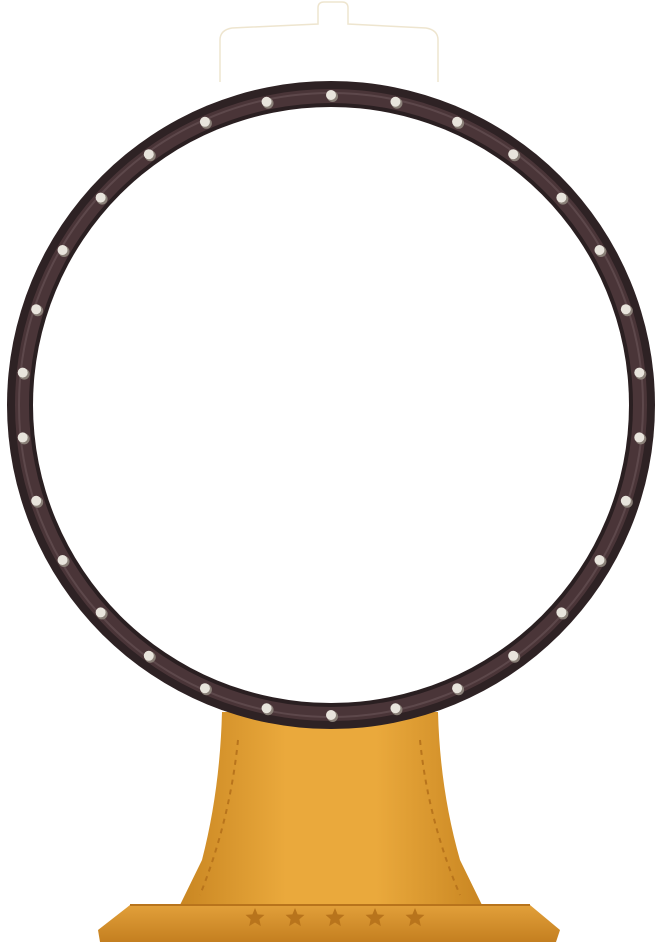 This screenshot has height=942, width=663. I want to click on hanger-tab-icon, so click(329, 41).